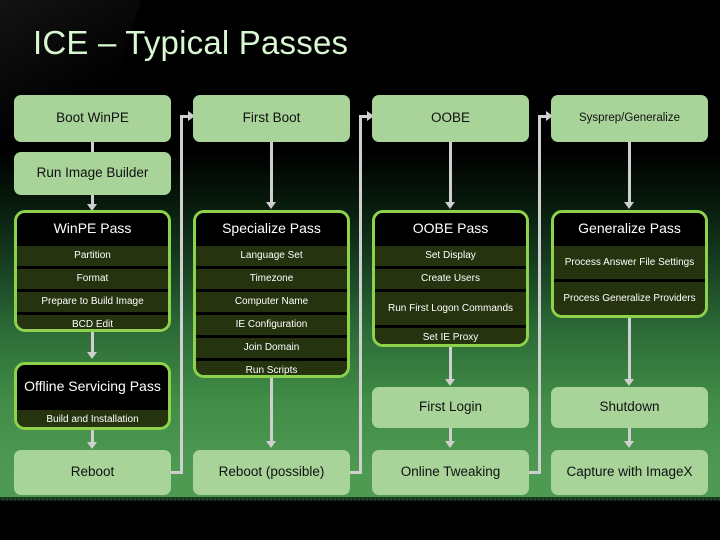 Image resolution: width=720 pixels, height=540 pixels. What do you see at coordinates (450, 307) in the screenshot?
I see `pass-row: Run First Logon Commands` at bounding box center [450, 307].